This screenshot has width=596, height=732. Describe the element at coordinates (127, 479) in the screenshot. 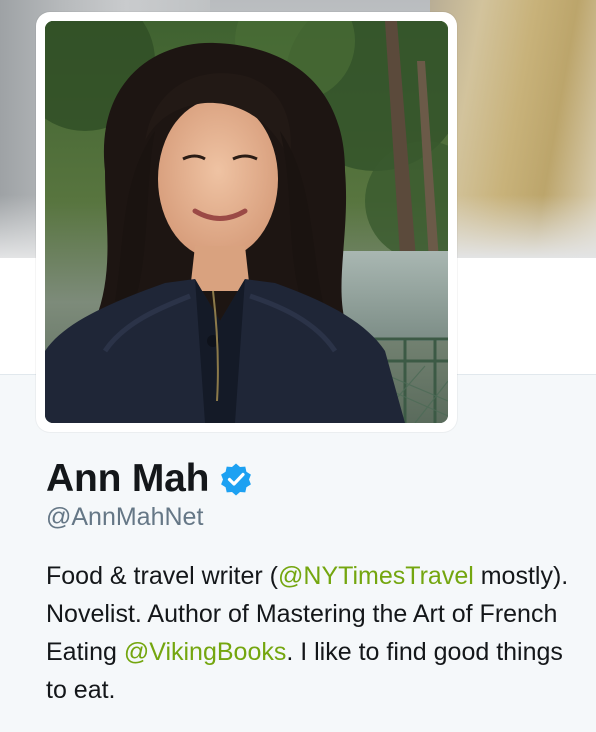

I see `profile-name: Ann Mah` at that location.